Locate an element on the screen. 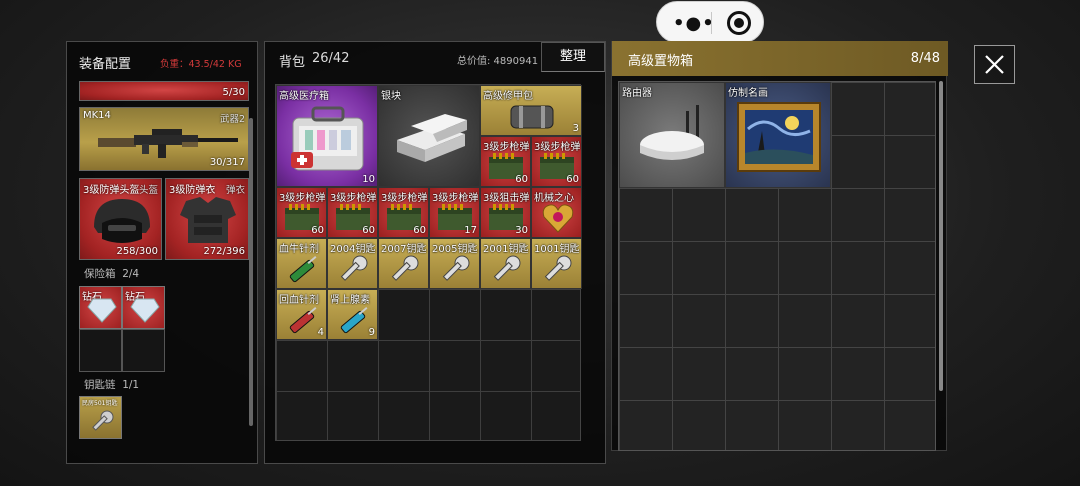  backpack-item: 3级狙击弹 30 is located at coordinates (505, 212).